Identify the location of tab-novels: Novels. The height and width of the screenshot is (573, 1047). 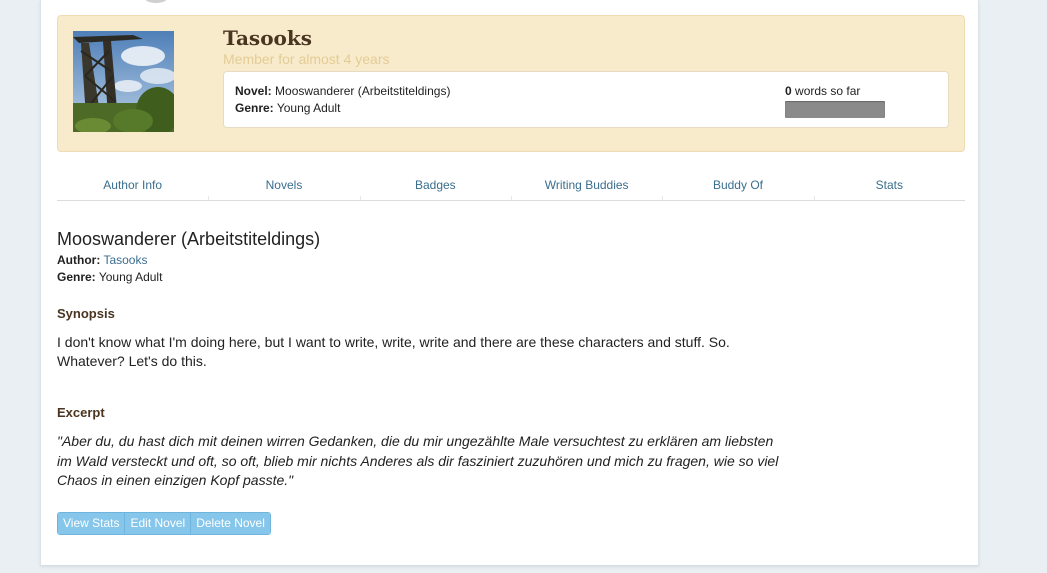
(283, 186).